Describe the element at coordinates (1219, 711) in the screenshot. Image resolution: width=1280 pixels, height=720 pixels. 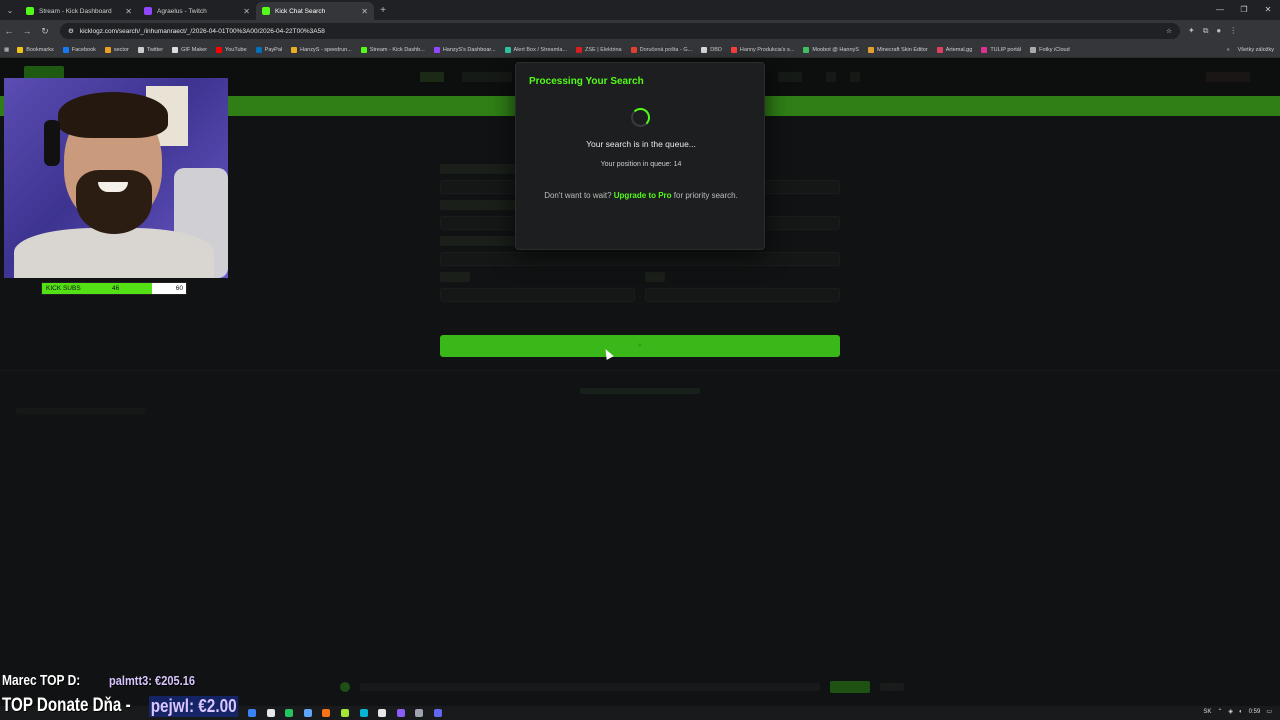
I see `chevron-up-icon: ⌃` at that location.